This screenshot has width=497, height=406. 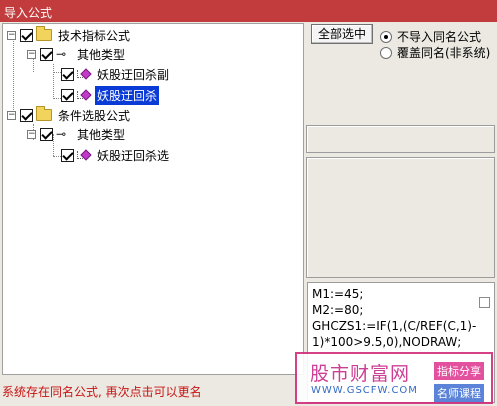 I want to click on radio-label: 不导入同名公式, so click(x=439, y=37).